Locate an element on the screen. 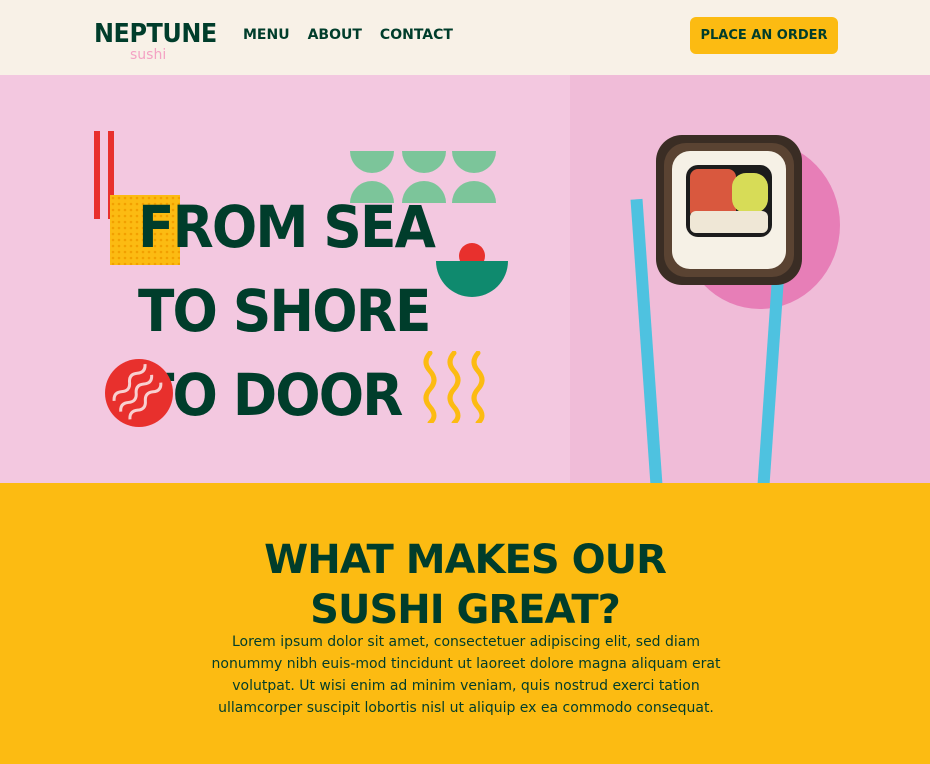  neptune-logo: NEPTUNE sushi is located at coordinates (155, 43).